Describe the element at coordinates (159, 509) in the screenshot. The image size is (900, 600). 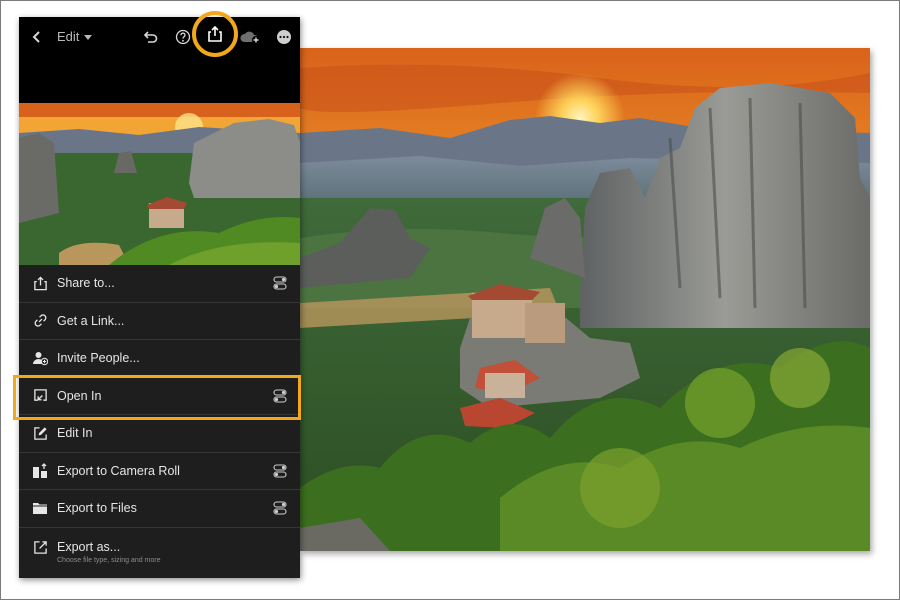
I see `menu-item-export-files: Export to Files` at that location.